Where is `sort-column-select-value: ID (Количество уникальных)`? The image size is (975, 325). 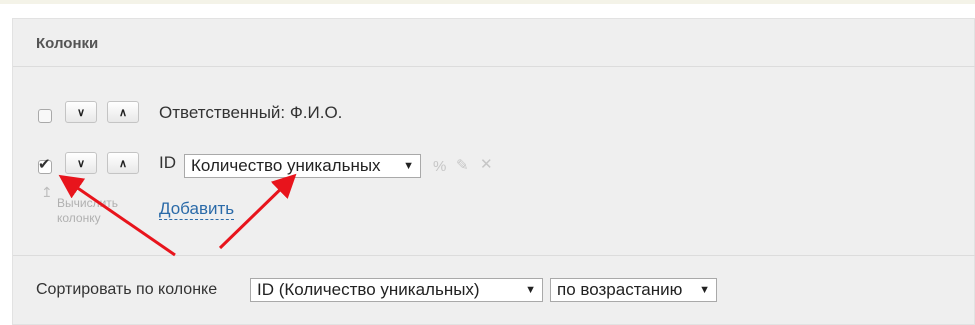 sort-column-select-value: ID (Количество уникальных) is located at coordinates (368, 289).